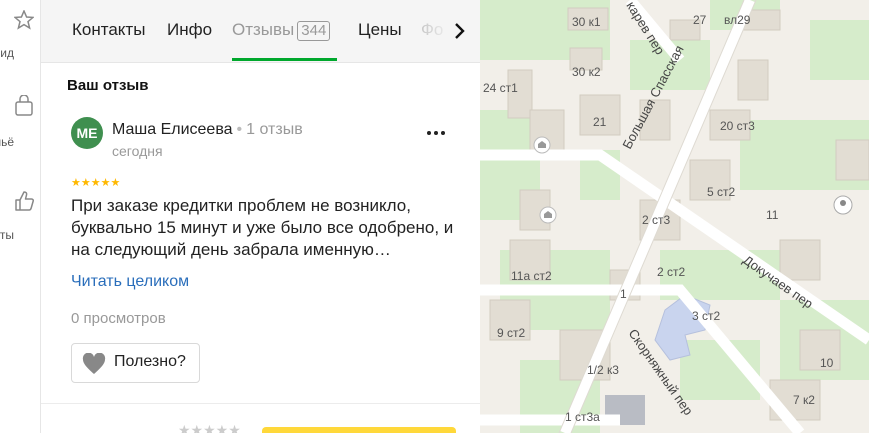 This screenshot has height=433, width=869. I want to click on map-label: 21, so click(600, 122).